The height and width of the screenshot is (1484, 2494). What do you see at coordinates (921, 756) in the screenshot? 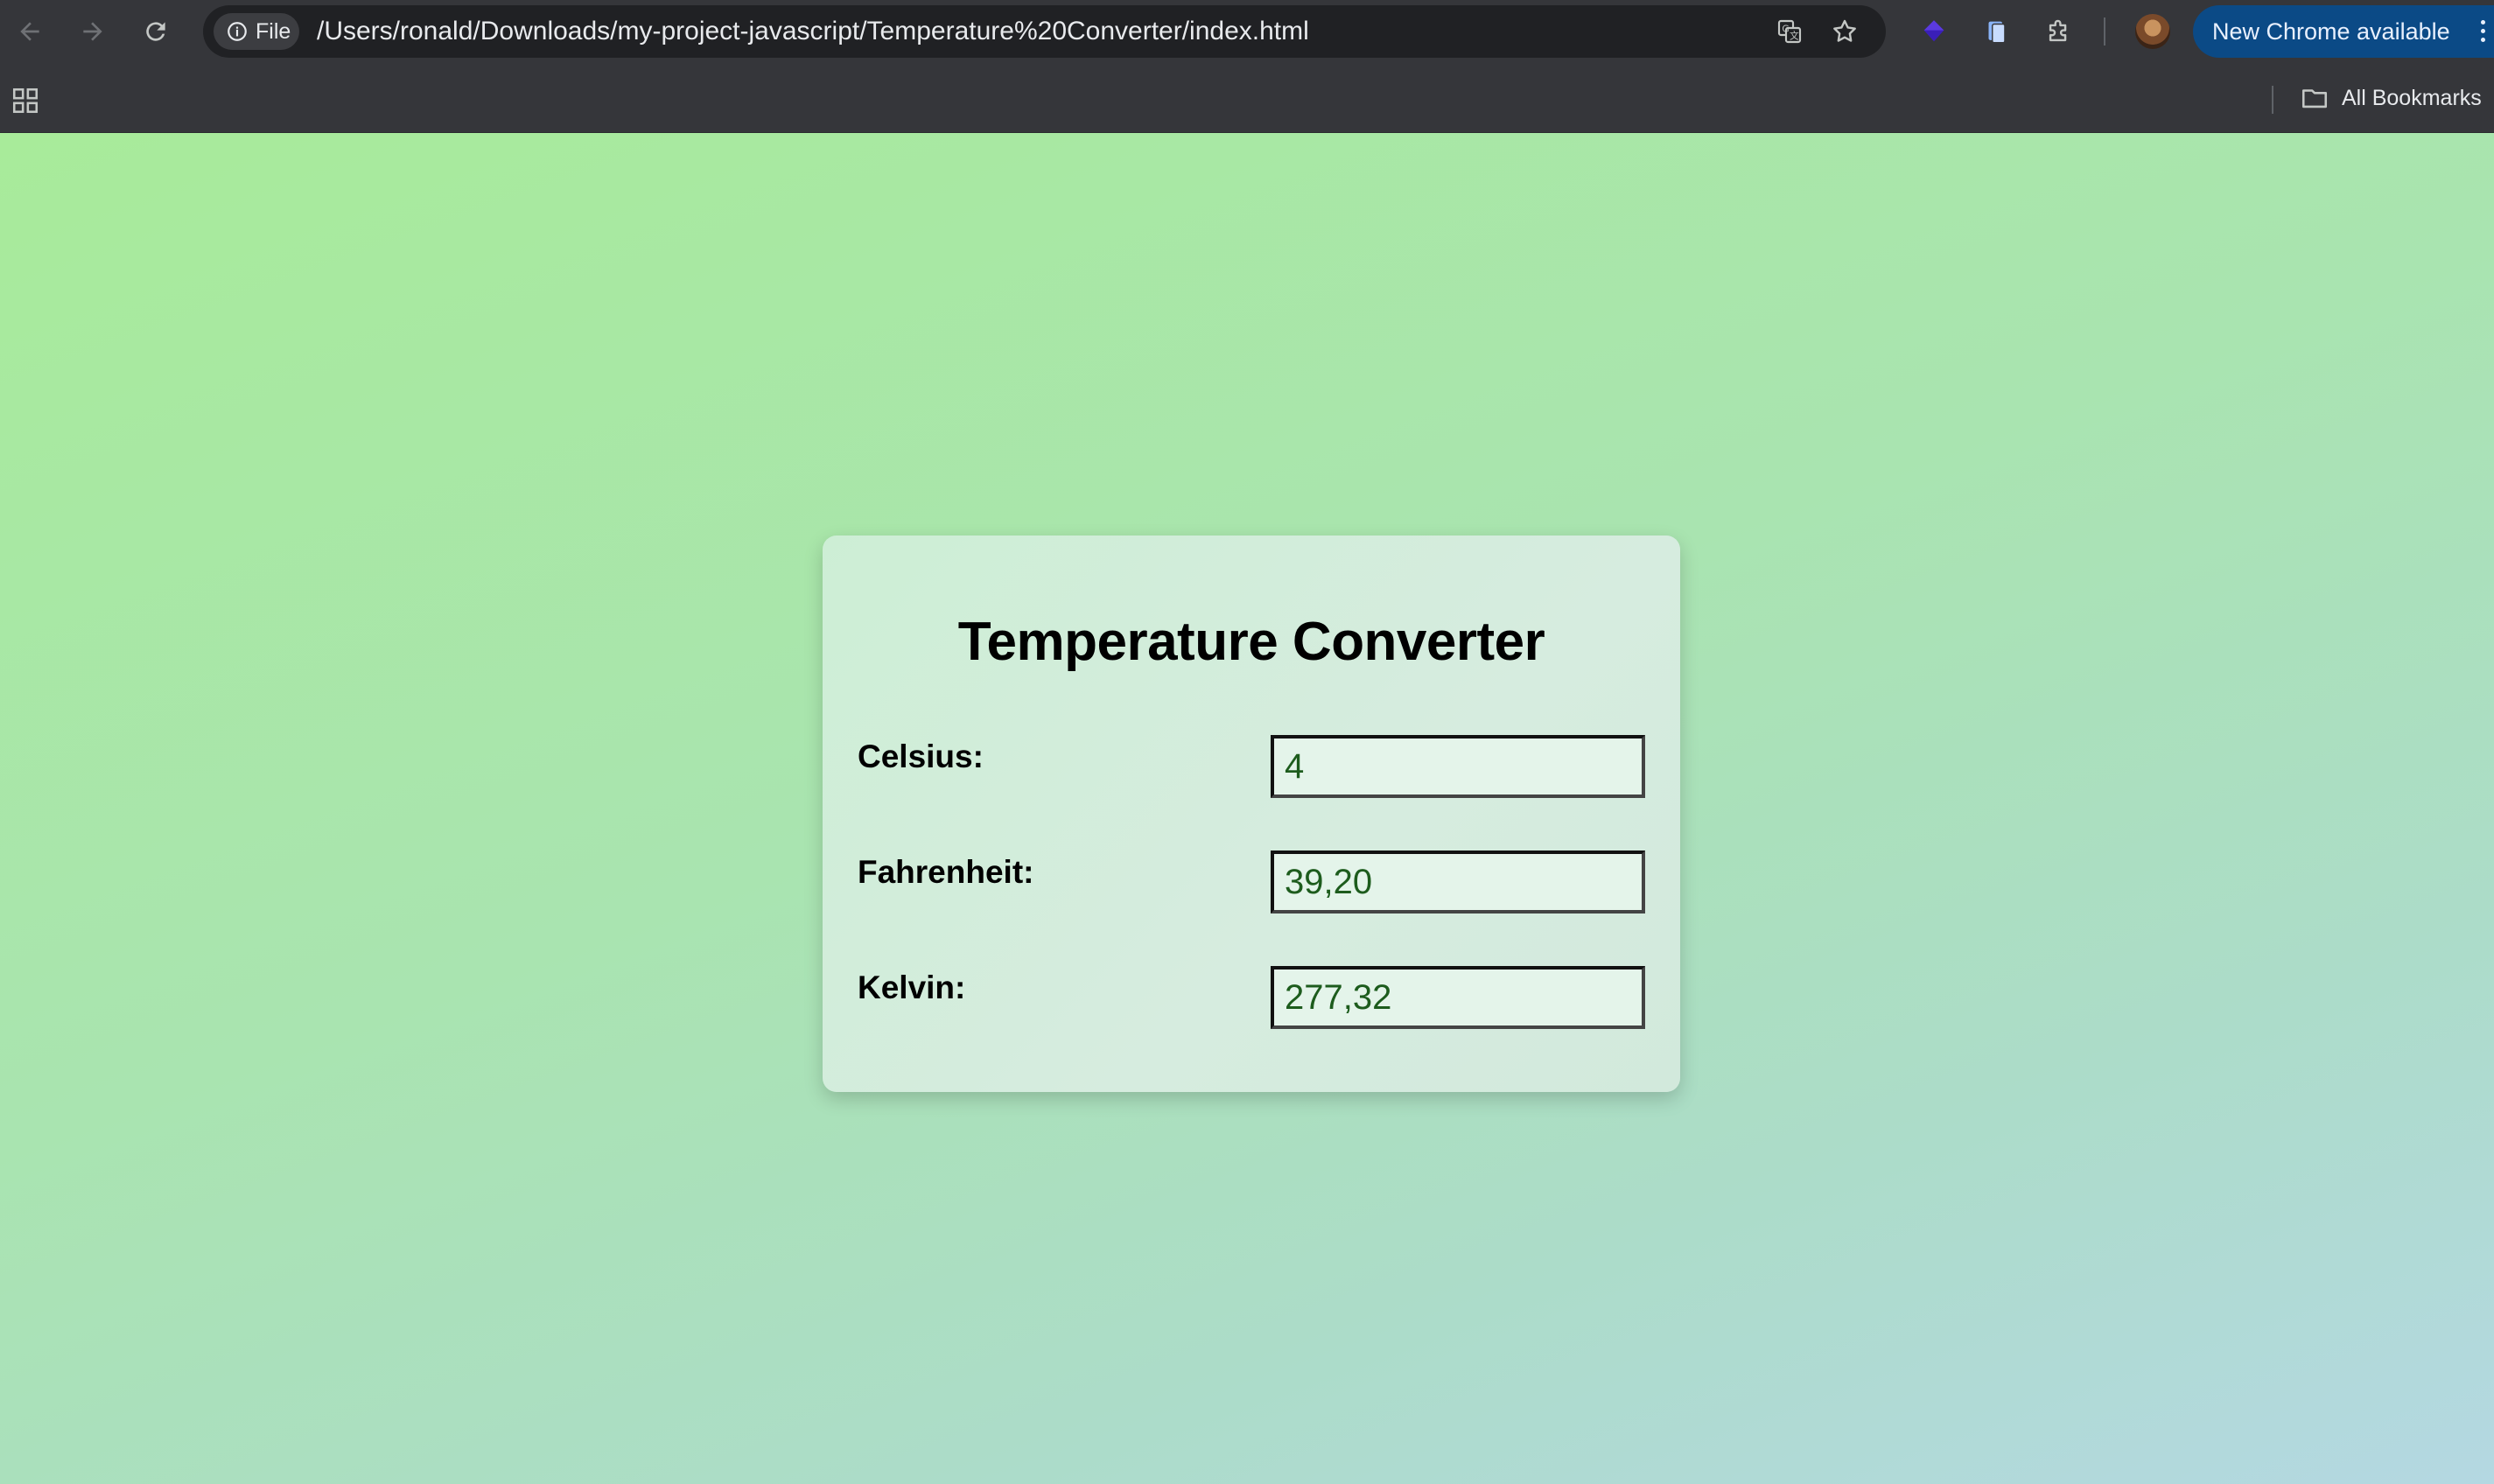
I see `celsius-label: Celsius:` at bounding box center [921, 756].